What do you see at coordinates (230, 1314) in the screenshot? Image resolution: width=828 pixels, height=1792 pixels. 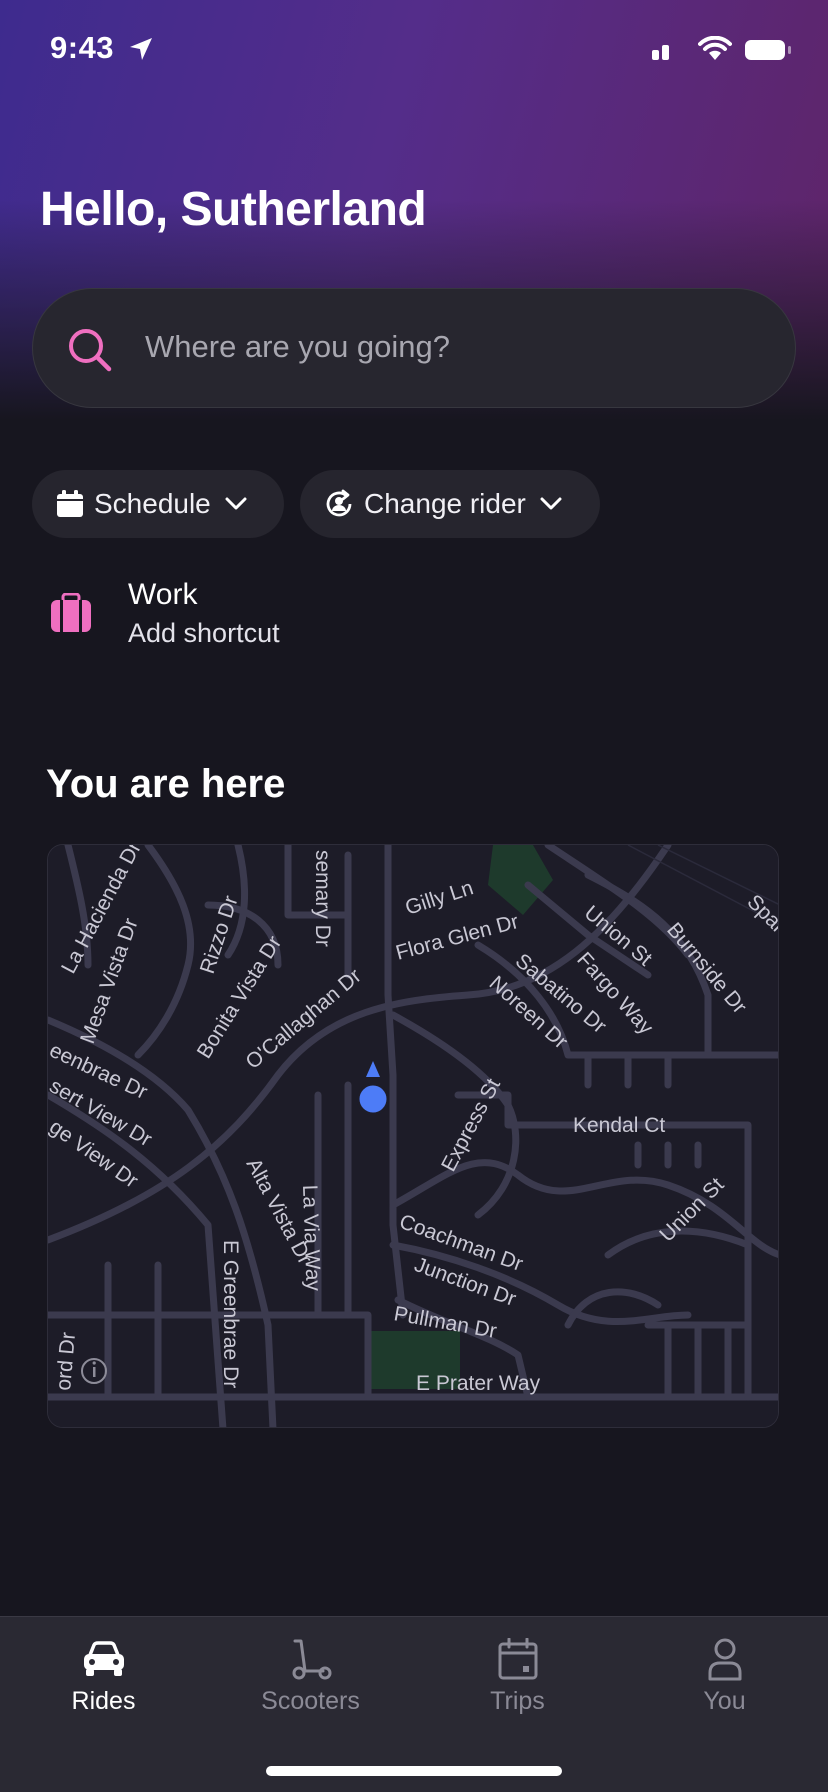 I see `map-street-label: E Greenbrae Dr` at bounding box center [230, 1314].